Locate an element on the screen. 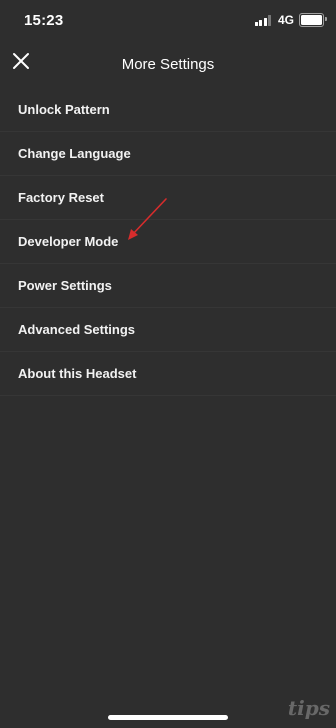 This screenshot has height=728, width=336. navigation-bar: More Settings is located at coordinates (168, 66).